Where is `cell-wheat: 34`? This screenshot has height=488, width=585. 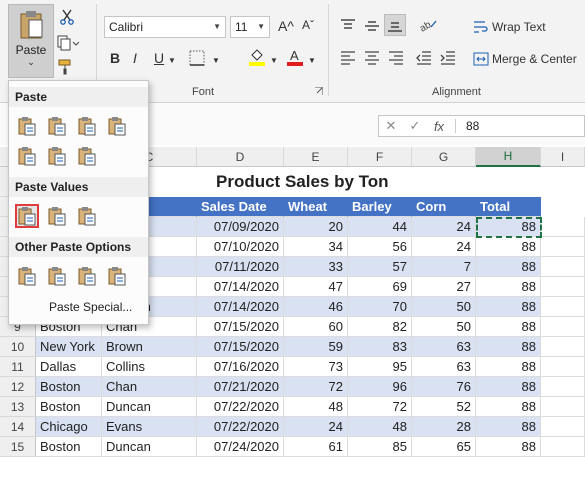 cell-wheat: 34 is located at coordinates (316, 247).